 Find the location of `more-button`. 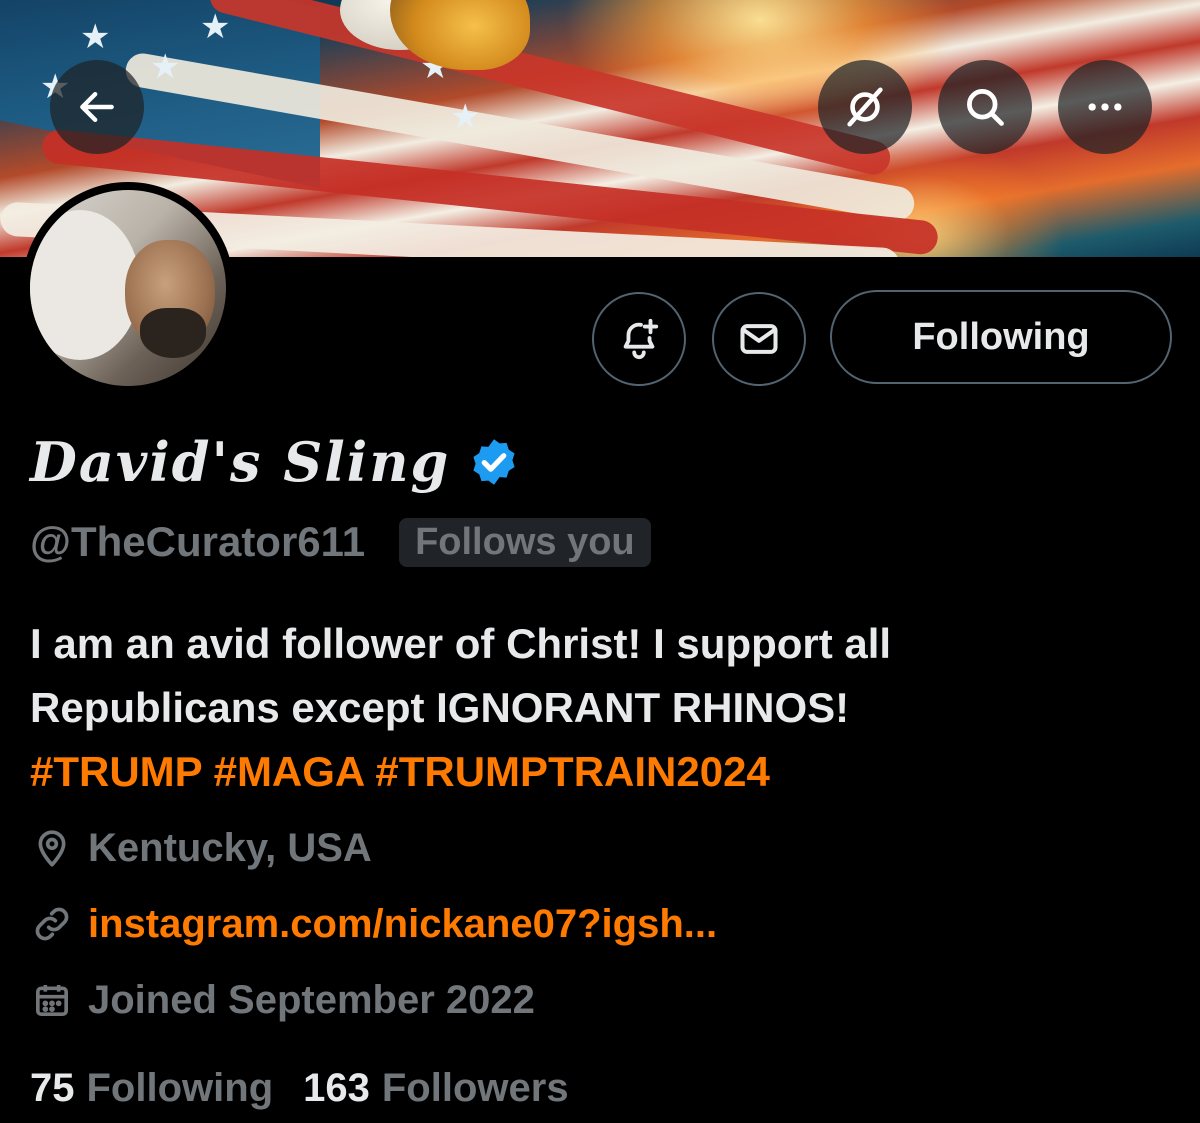

more-button is located at coordinates (1105, 107).